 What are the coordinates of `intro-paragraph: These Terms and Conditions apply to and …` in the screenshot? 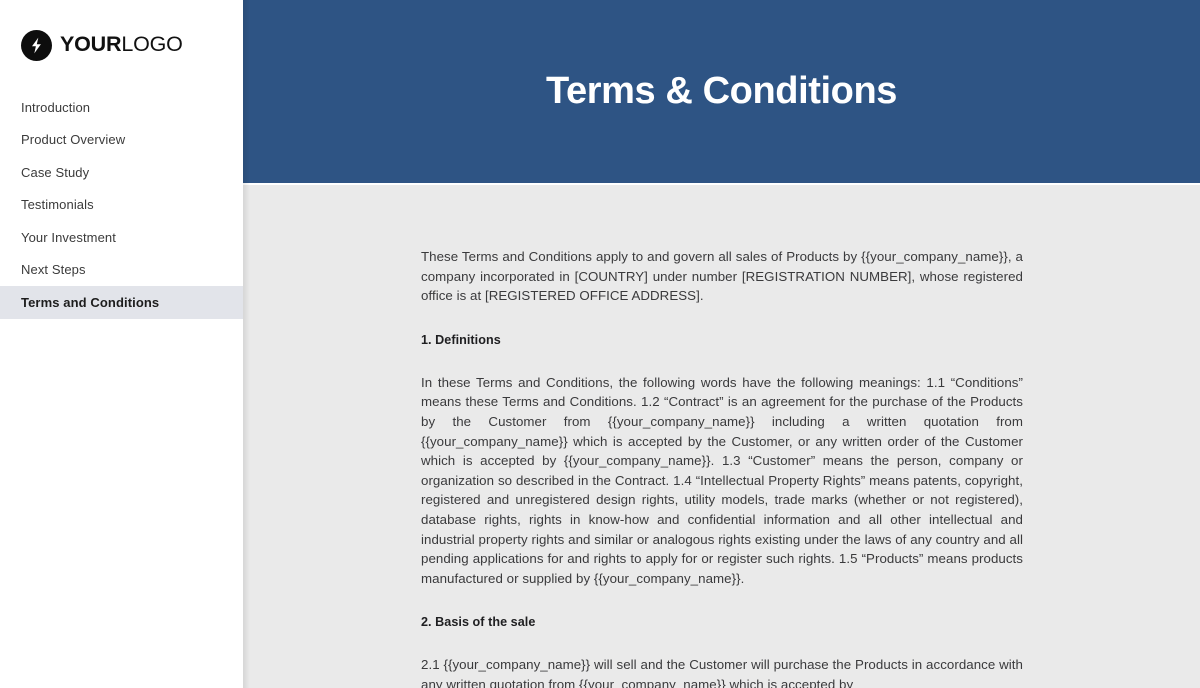 It's located at (722, 276).